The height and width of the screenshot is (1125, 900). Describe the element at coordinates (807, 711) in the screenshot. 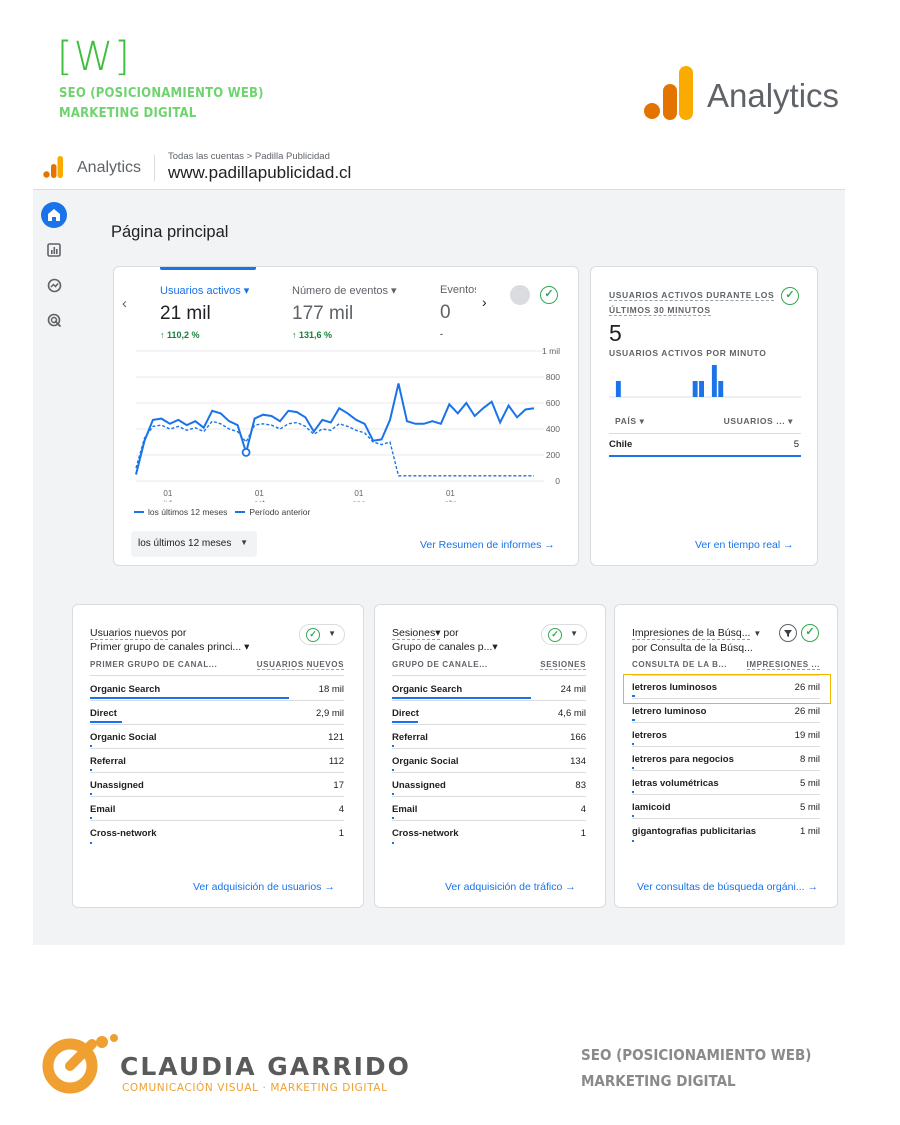

I see `row-value: 26 mil` at that location.